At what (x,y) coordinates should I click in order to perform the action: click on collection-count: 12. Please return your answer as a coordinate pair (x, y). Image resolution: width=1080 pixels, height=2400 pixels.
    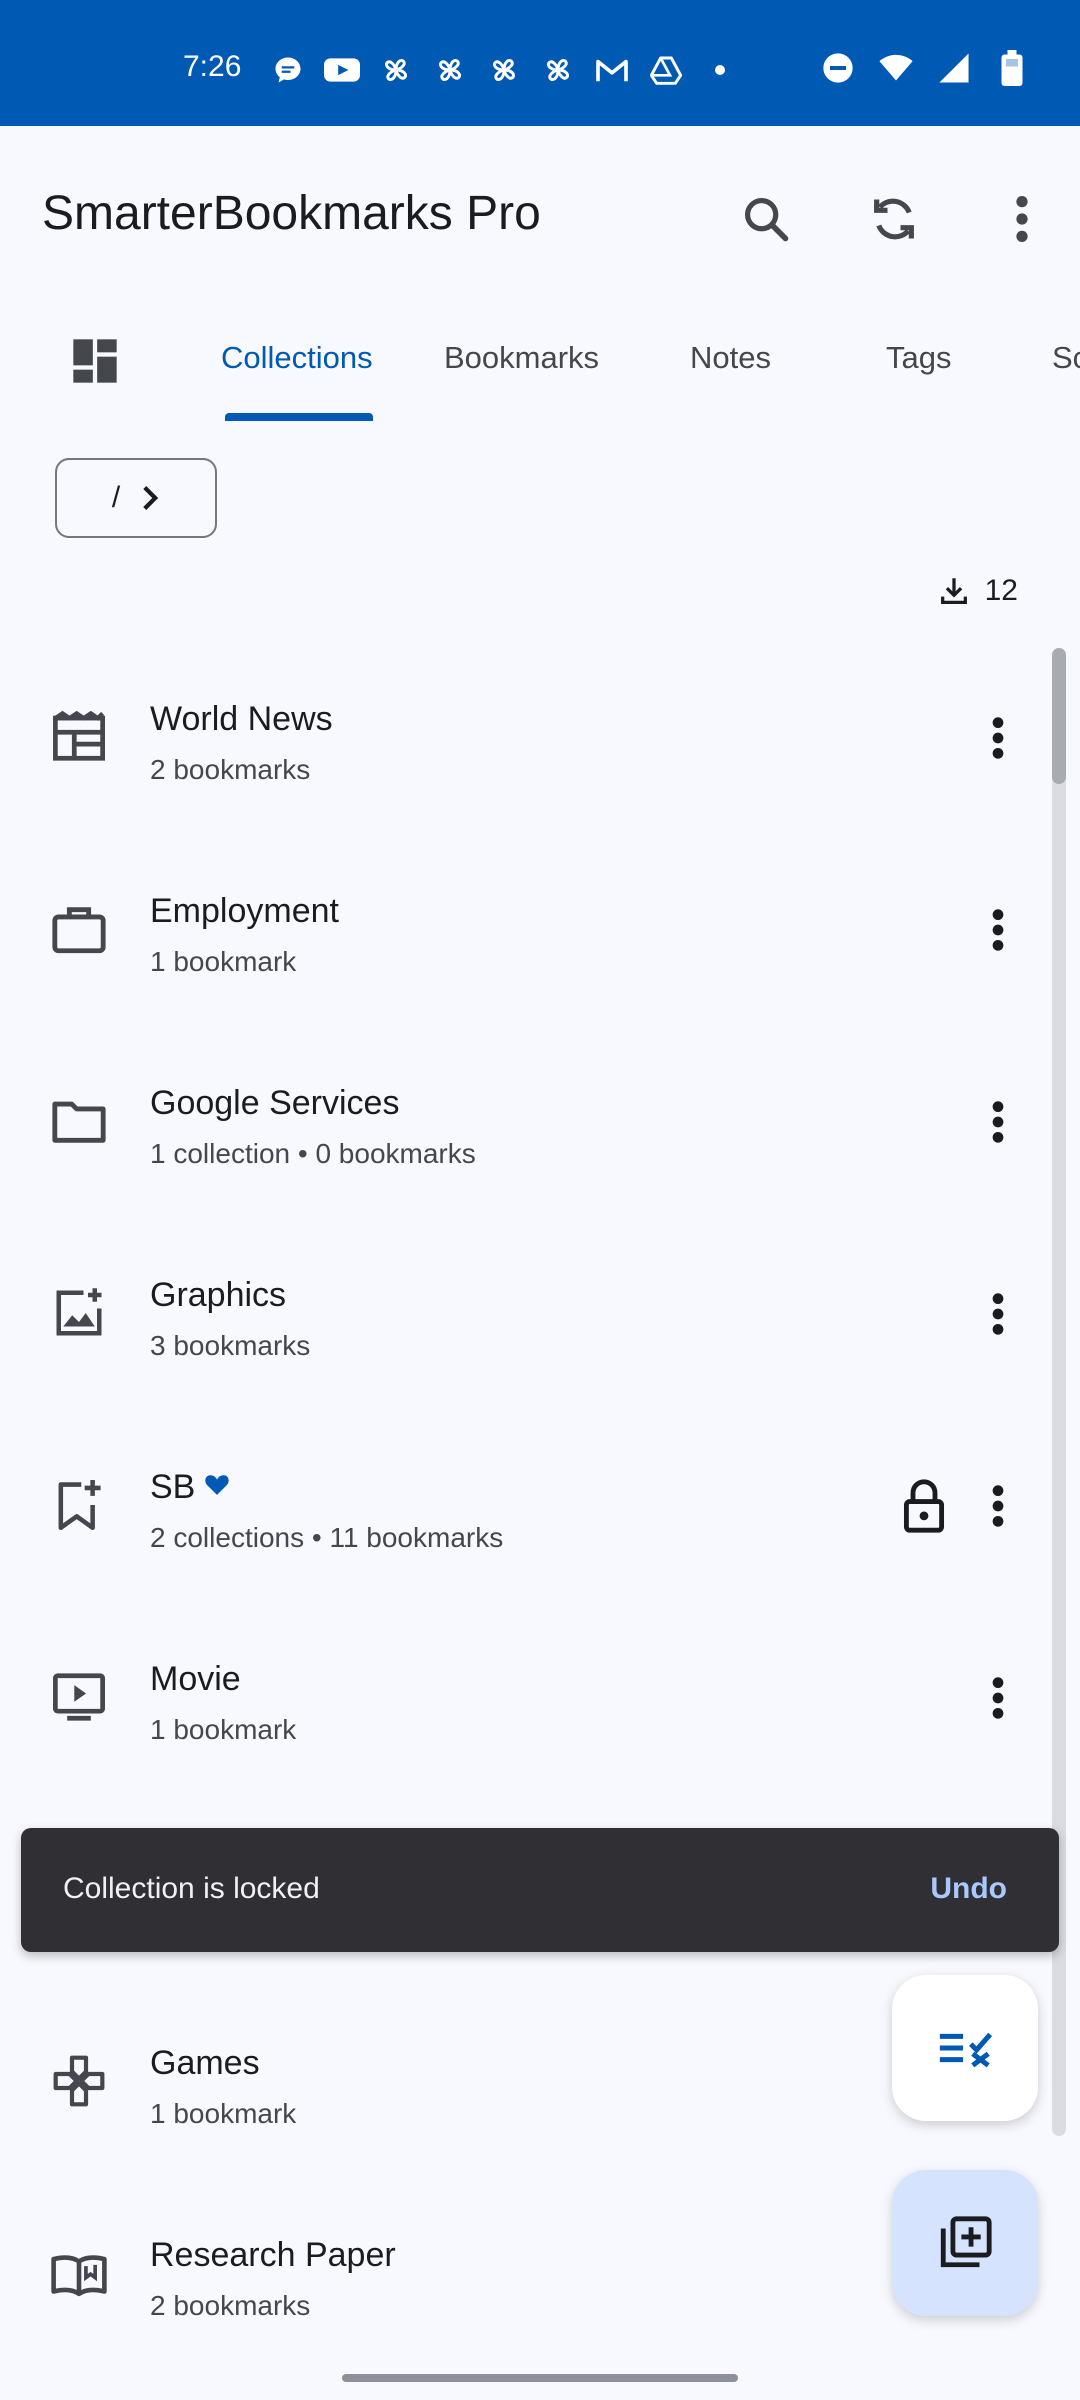
    Looking at the image, I should click on (977, 591).